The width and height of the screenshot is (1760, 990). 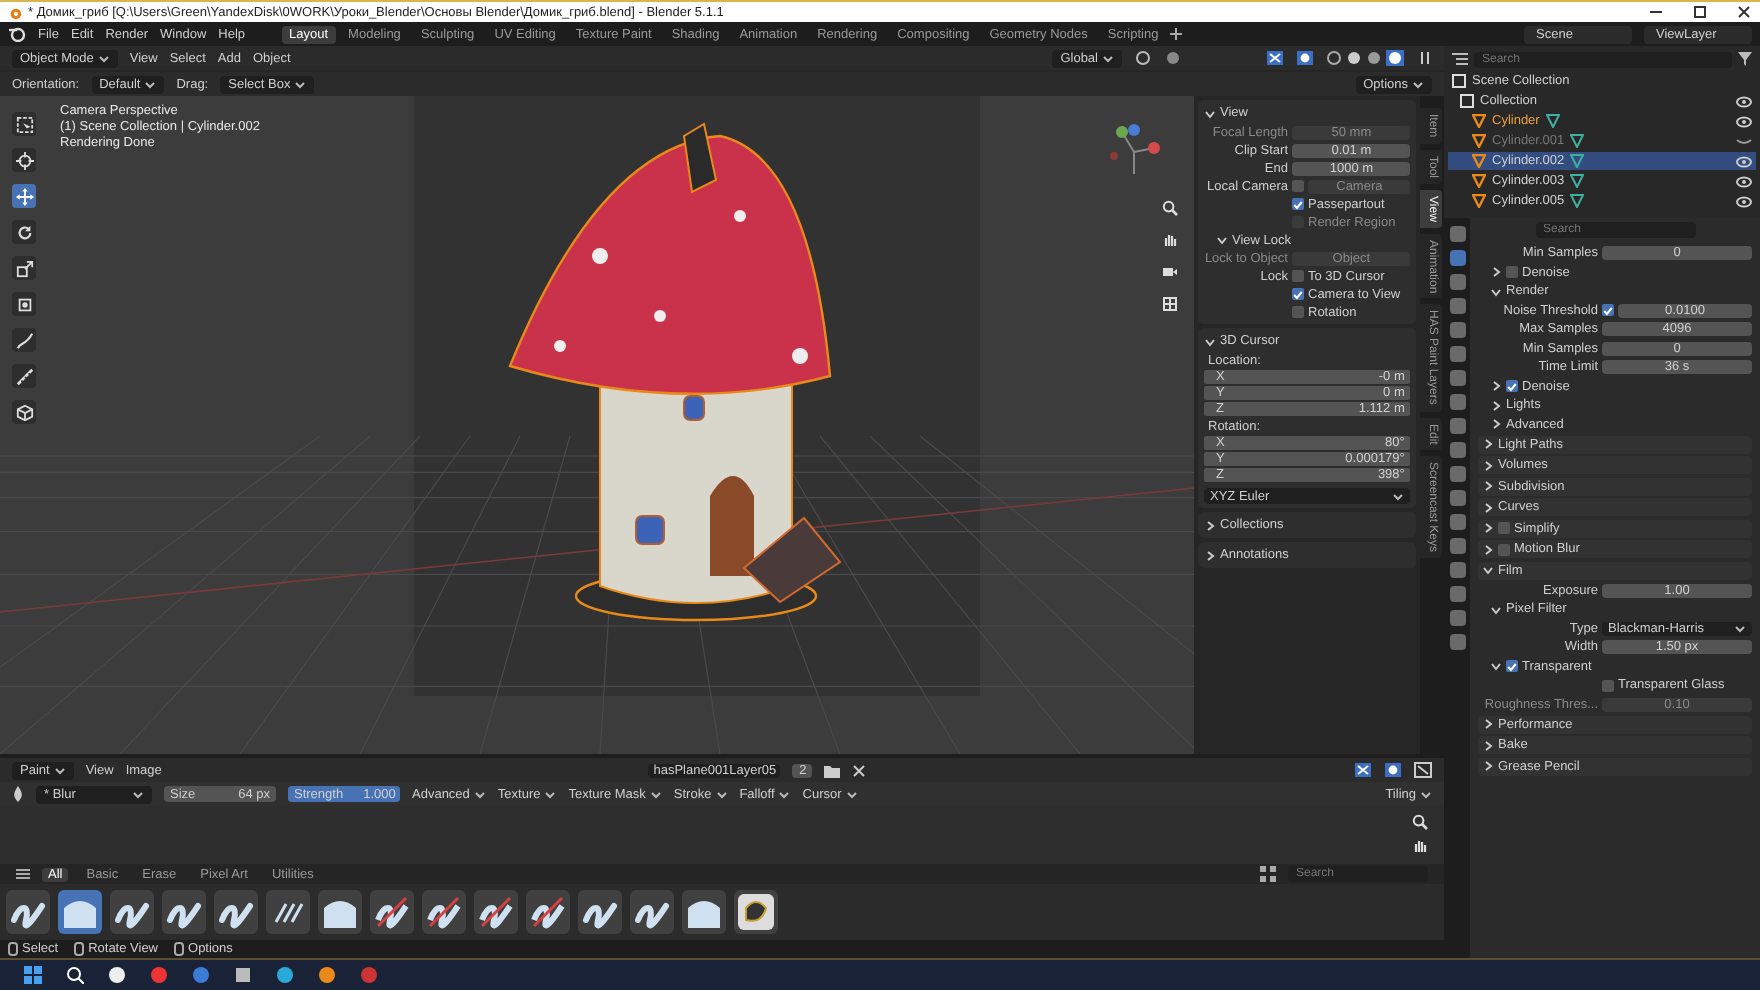 I want to click on grid-view-icon, so click(x=1268, y=874).